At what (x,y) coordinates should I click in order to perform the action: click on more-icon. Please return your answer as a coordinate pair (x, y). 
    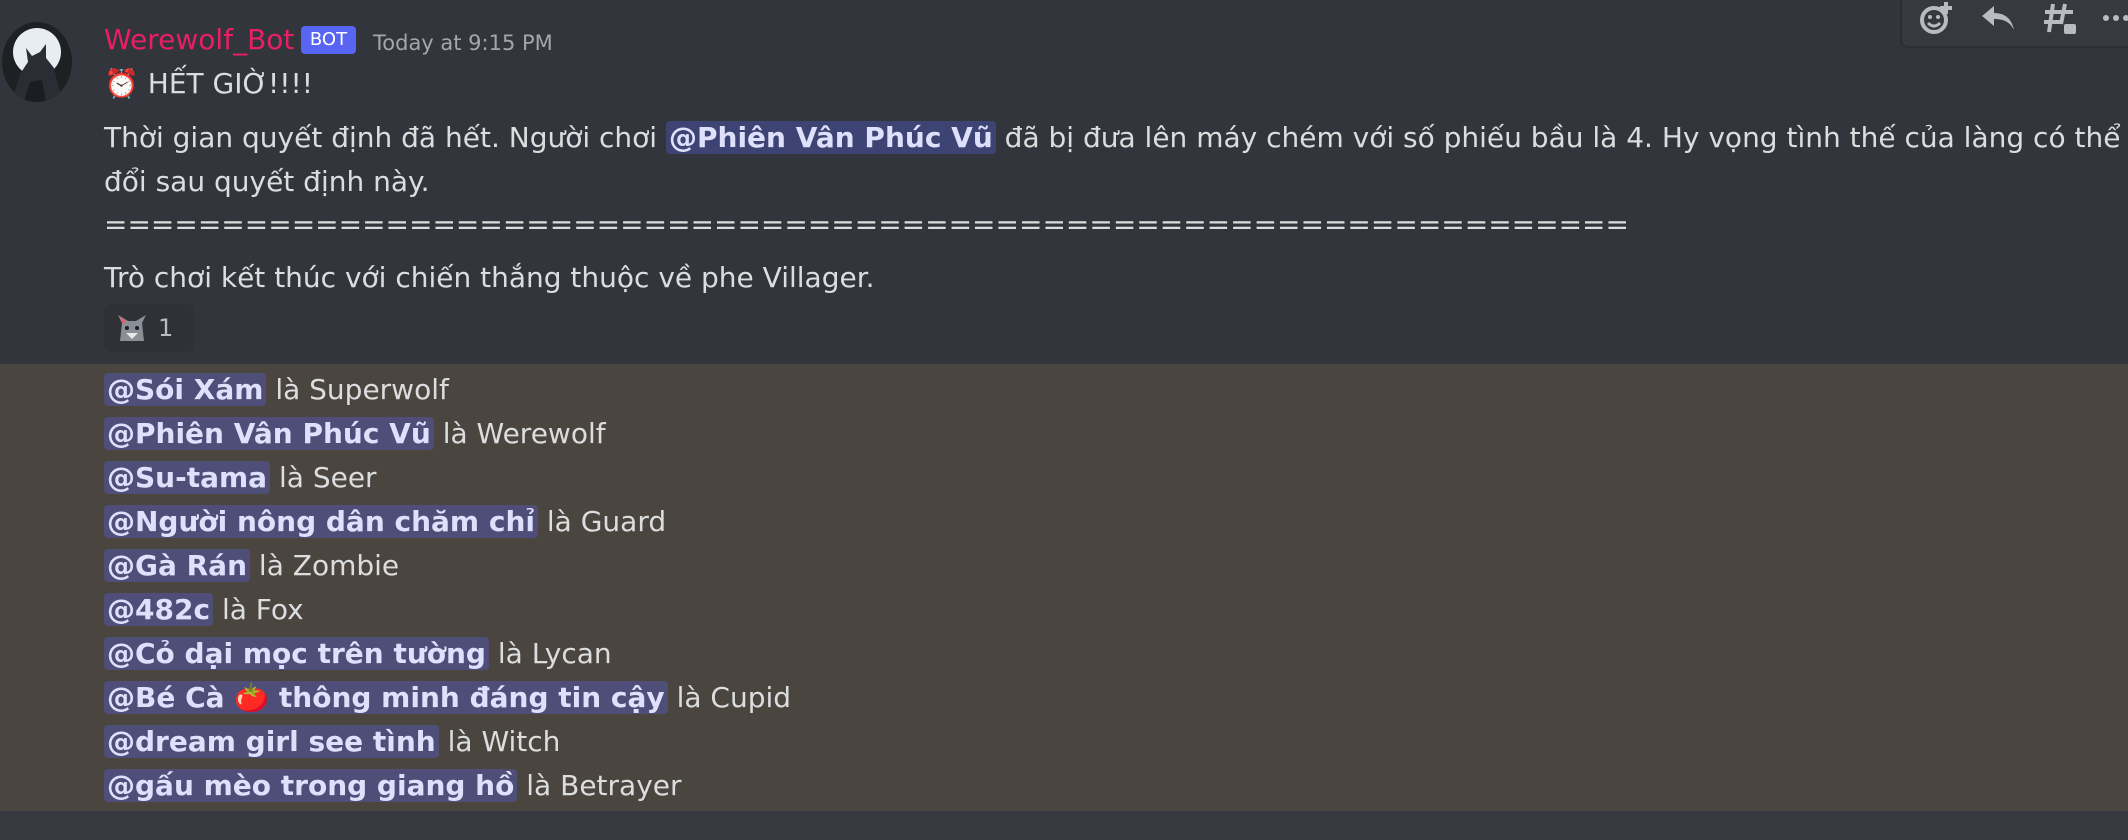
    Looking at the image, I should click on (2111, 19).